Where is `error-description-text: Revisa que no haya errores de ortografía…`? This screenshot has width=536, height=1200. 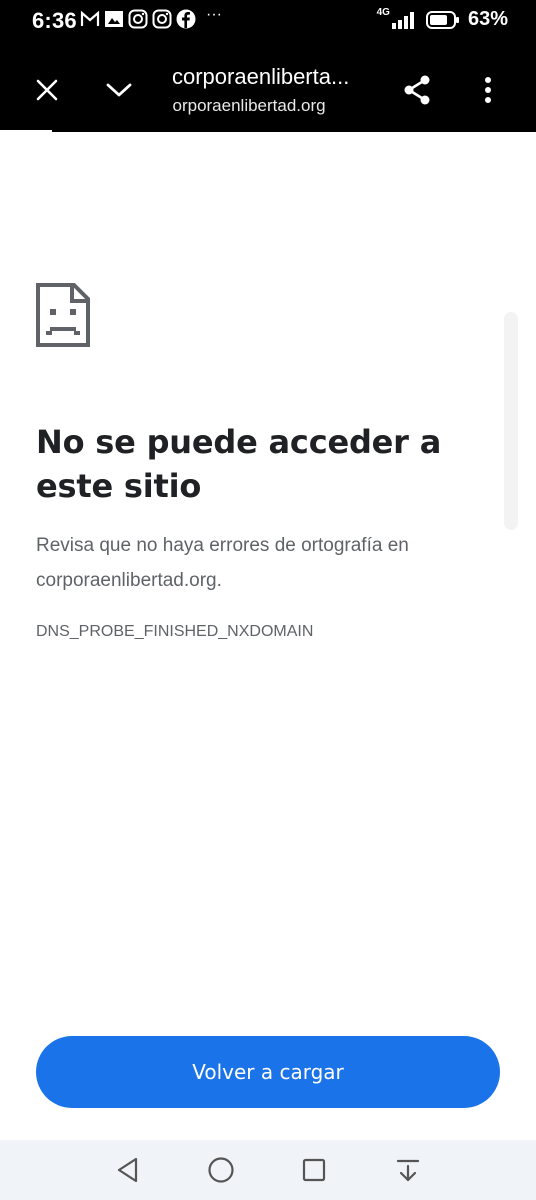 error-description-text: Revisa que no haya errores de ortografía… is located at coordinates (222, 545).